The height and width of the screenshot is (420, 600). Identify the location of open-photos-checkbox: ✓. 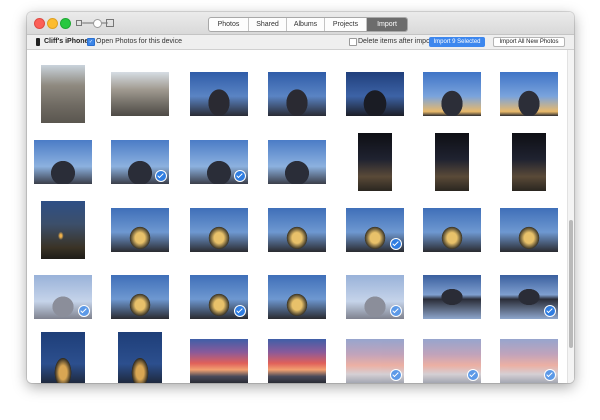
(91, 42).